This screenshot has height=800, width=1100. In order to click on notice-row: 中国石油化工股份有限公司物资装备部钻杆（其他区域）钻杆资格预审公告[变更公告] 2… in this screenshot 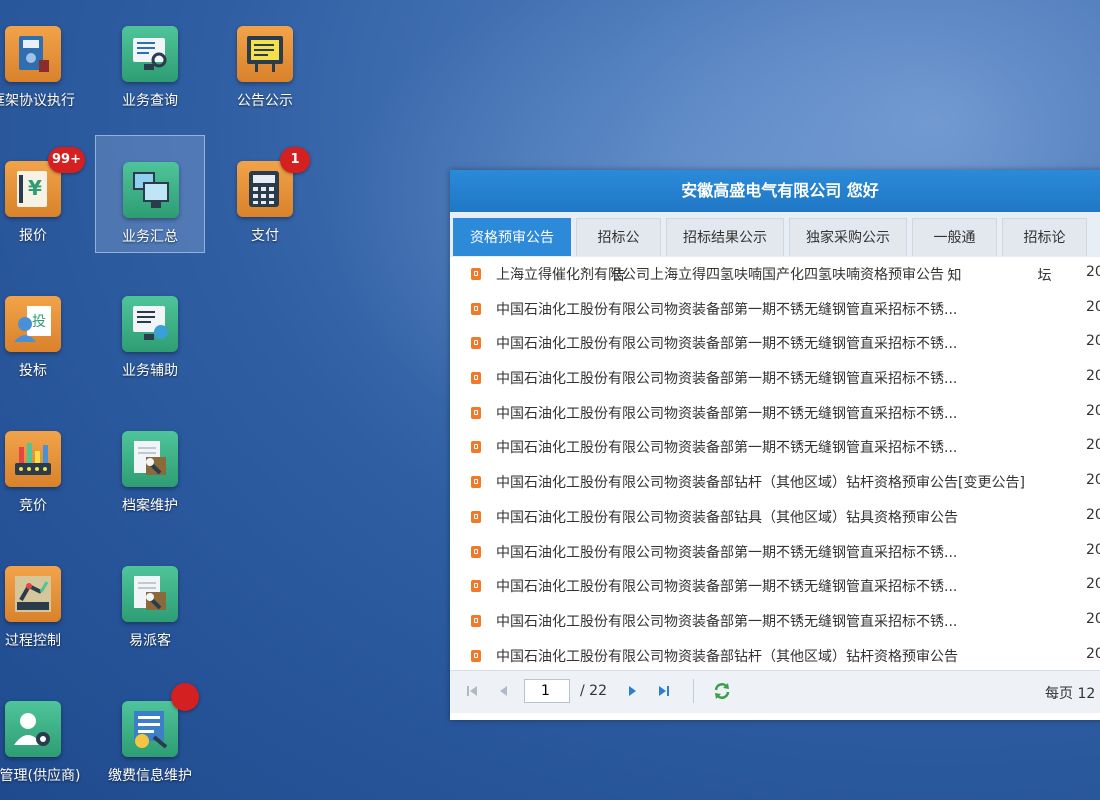, I will do `click(775, 482)`.